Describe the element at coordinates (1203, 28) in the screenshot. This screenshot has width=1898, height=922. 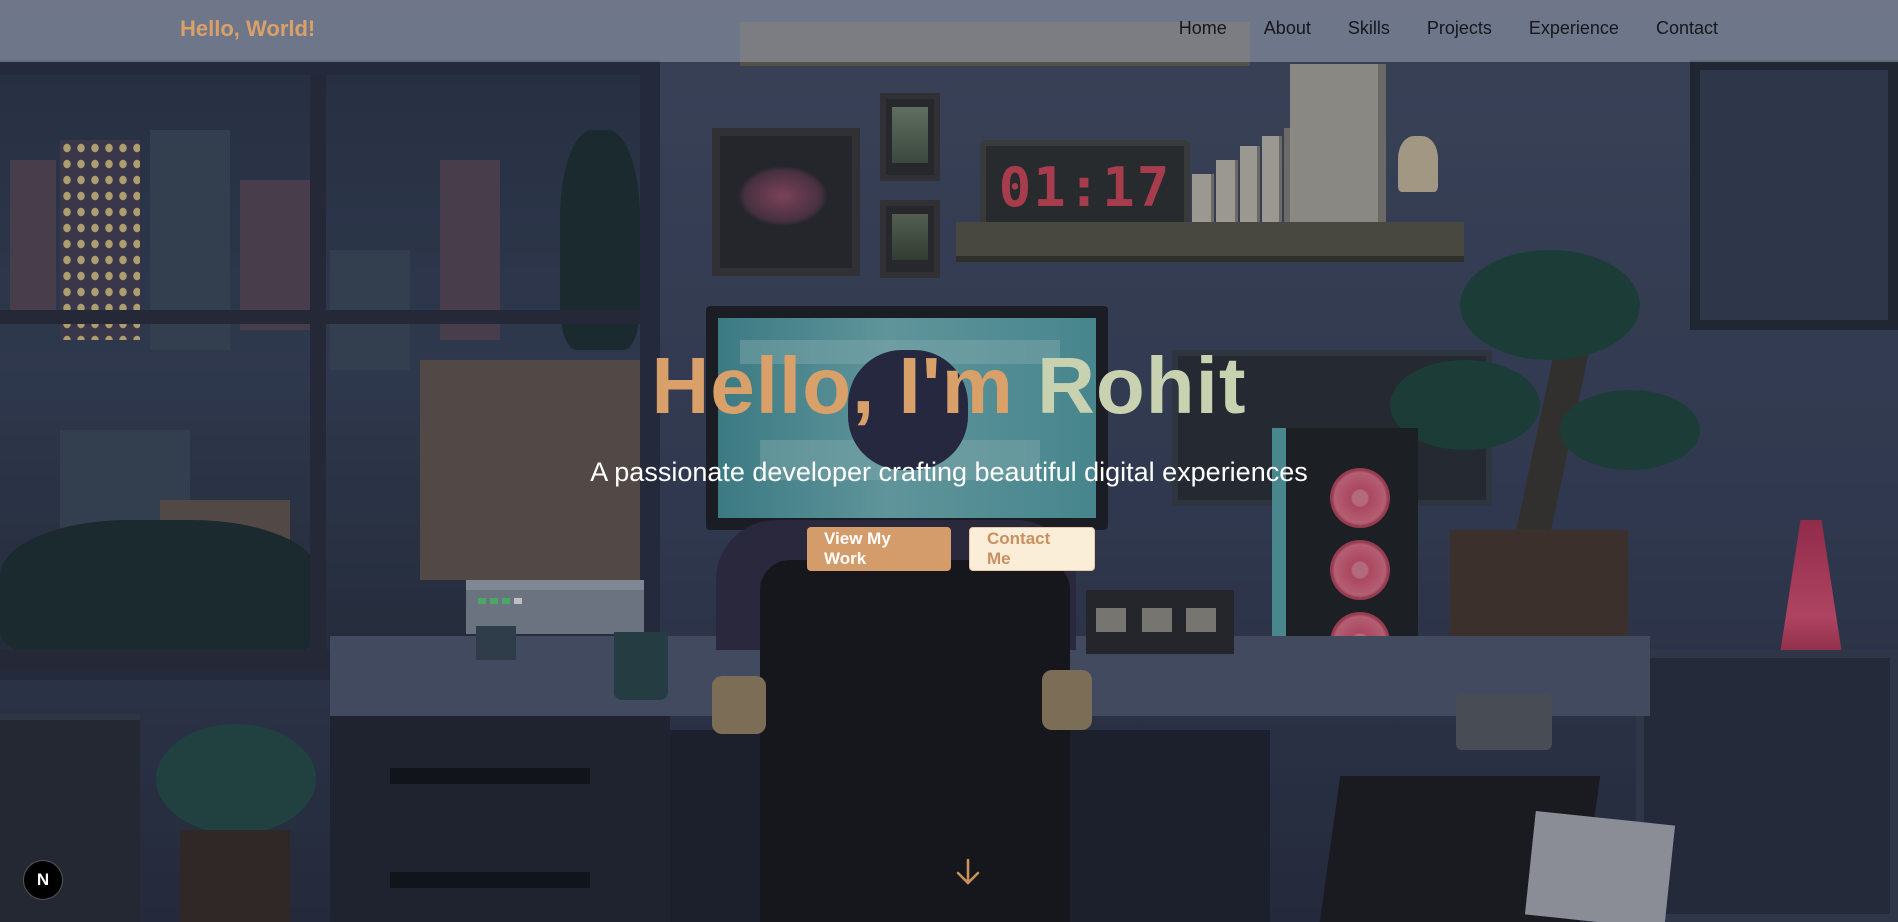
I see `nav-home: Home` at that location.